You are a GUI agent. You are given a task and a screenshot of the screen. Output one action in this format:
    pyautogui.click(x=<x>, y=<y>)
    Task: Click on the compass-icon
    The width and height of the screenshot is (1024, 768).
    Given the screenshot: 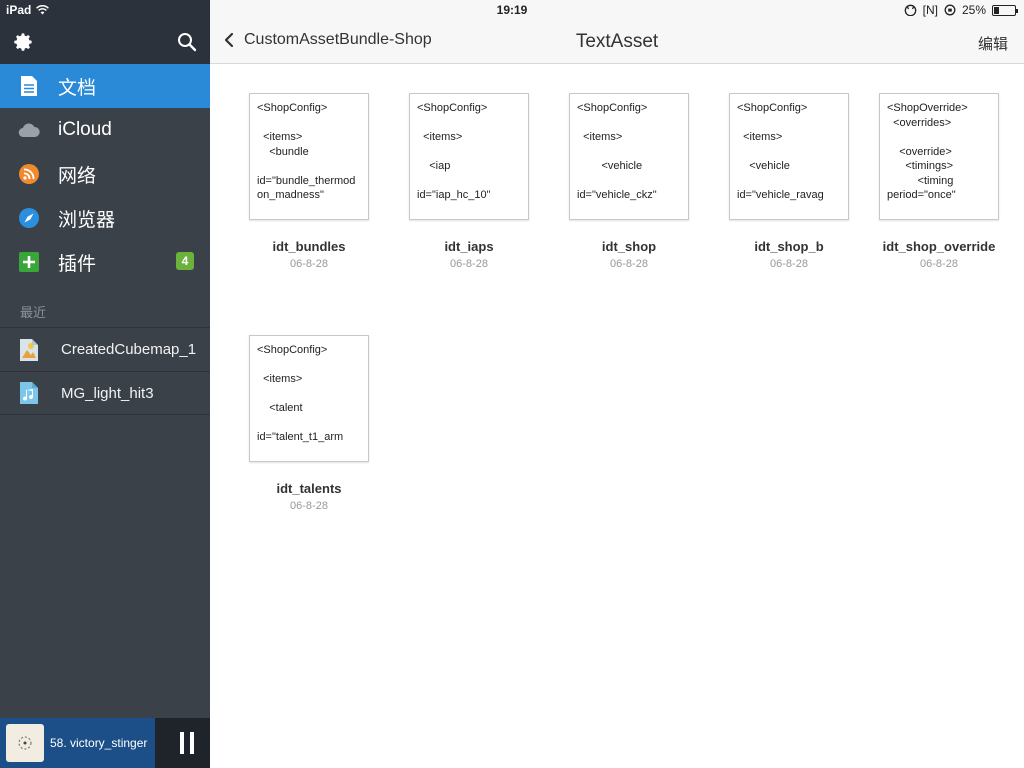 What is the action you would take?
    pyautogui.click(x=29, y=218)
    